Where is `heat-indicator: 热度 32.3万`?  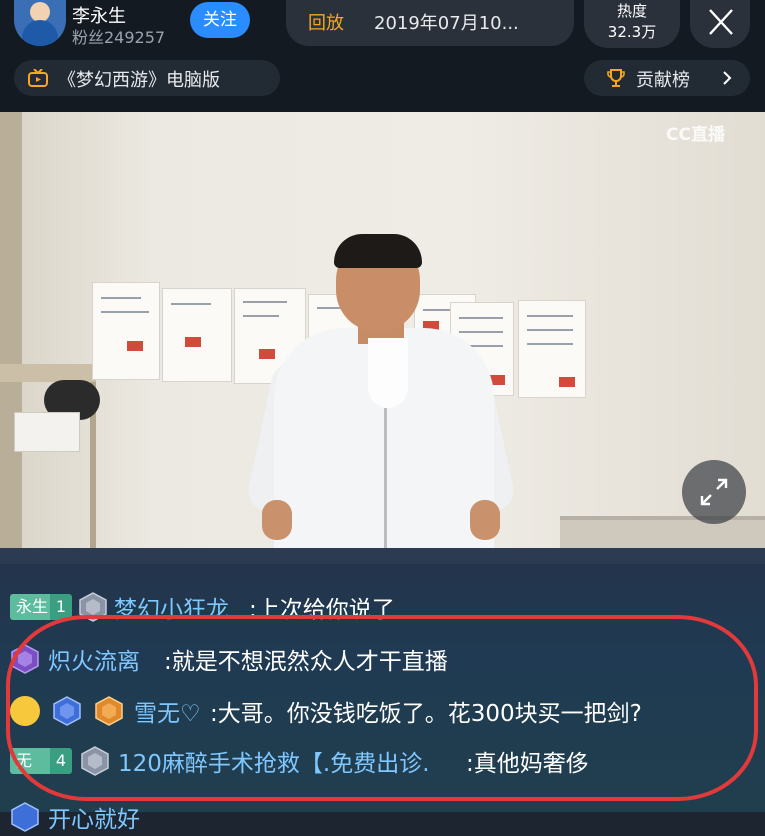 heat-indicator: 热度 32.3万 is located at coordinates (632, 24).